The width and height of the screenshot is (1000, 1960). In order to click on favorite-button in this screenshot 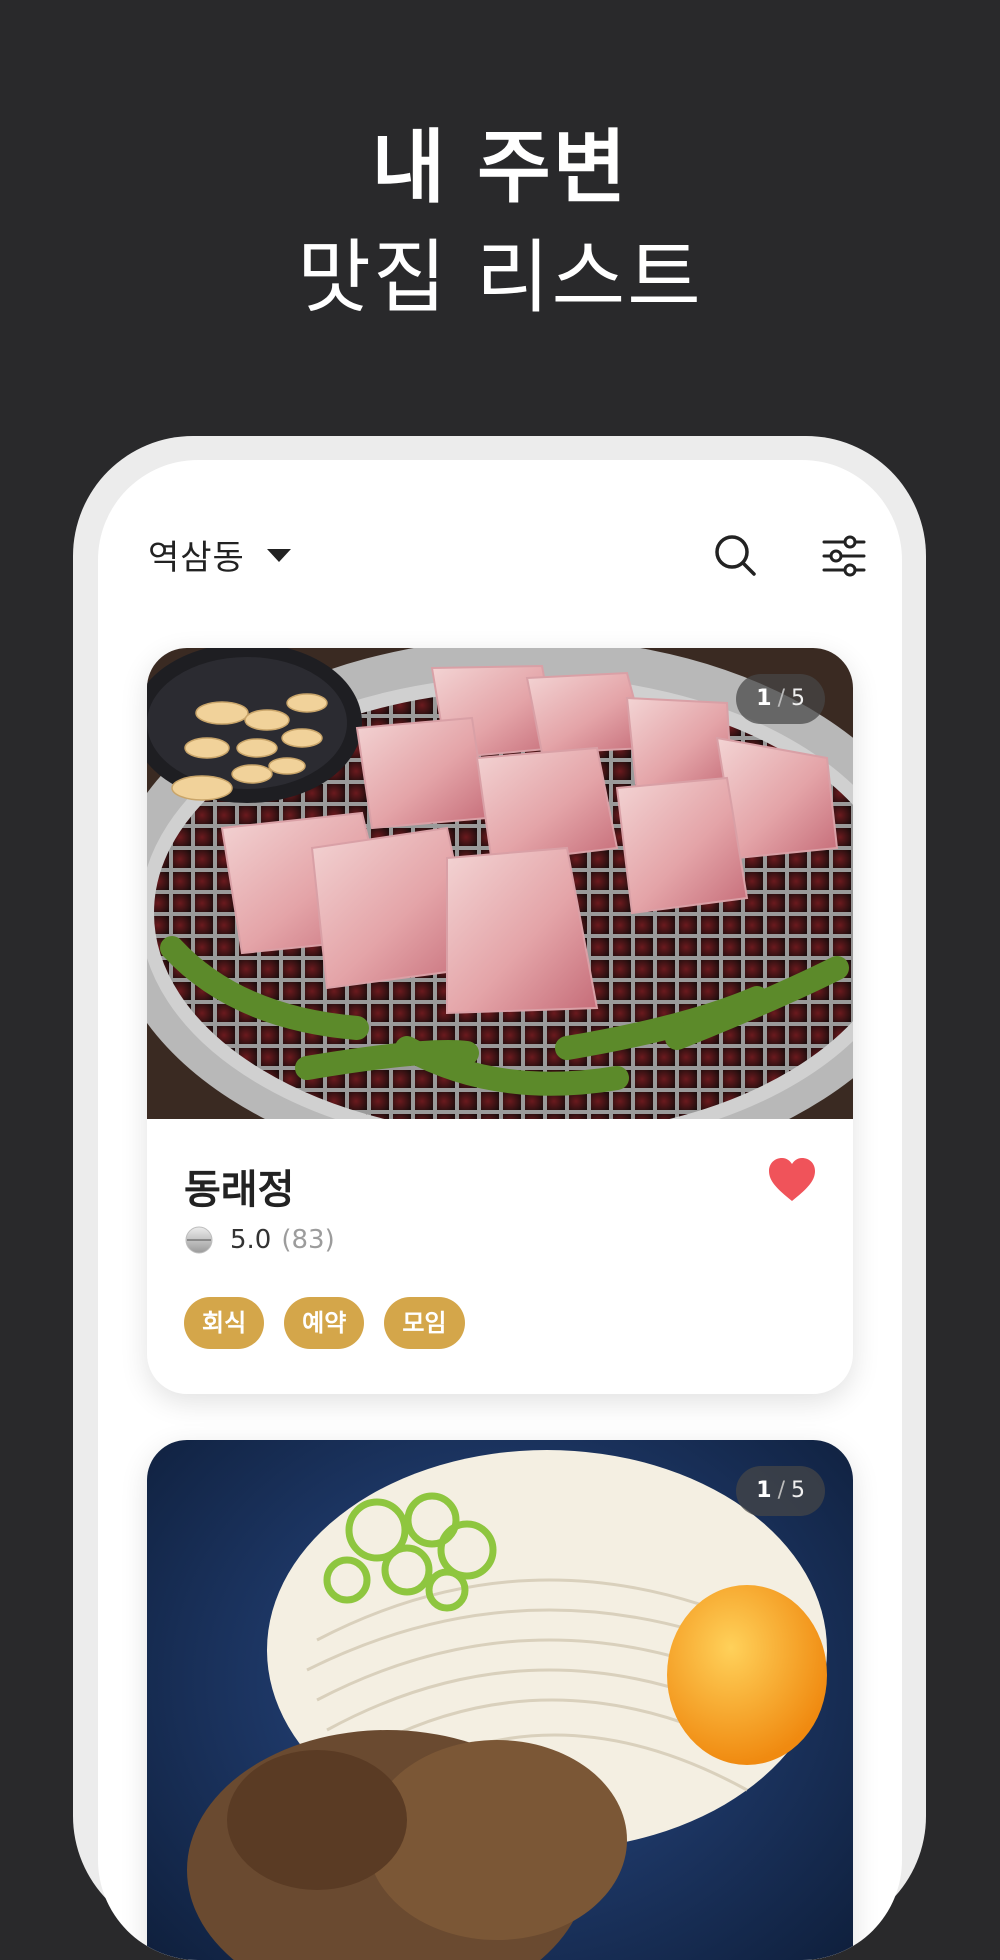, I will do `click(792, 1180)`.